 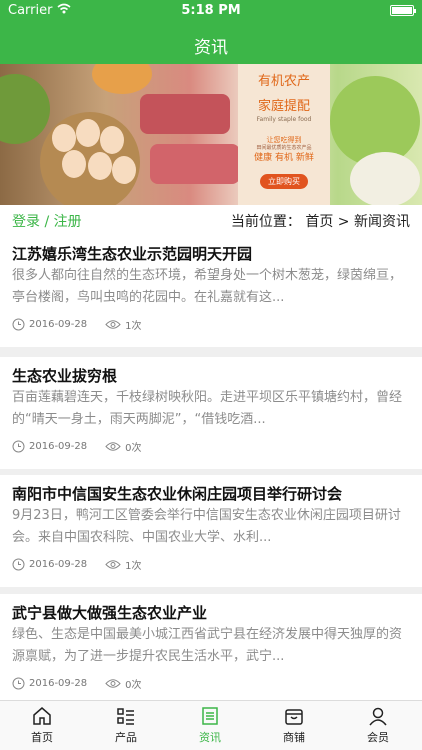 What do you see at coordinates (42, 716) in the screenshot?
I see `home-icon` at bounding box center [42, 716].